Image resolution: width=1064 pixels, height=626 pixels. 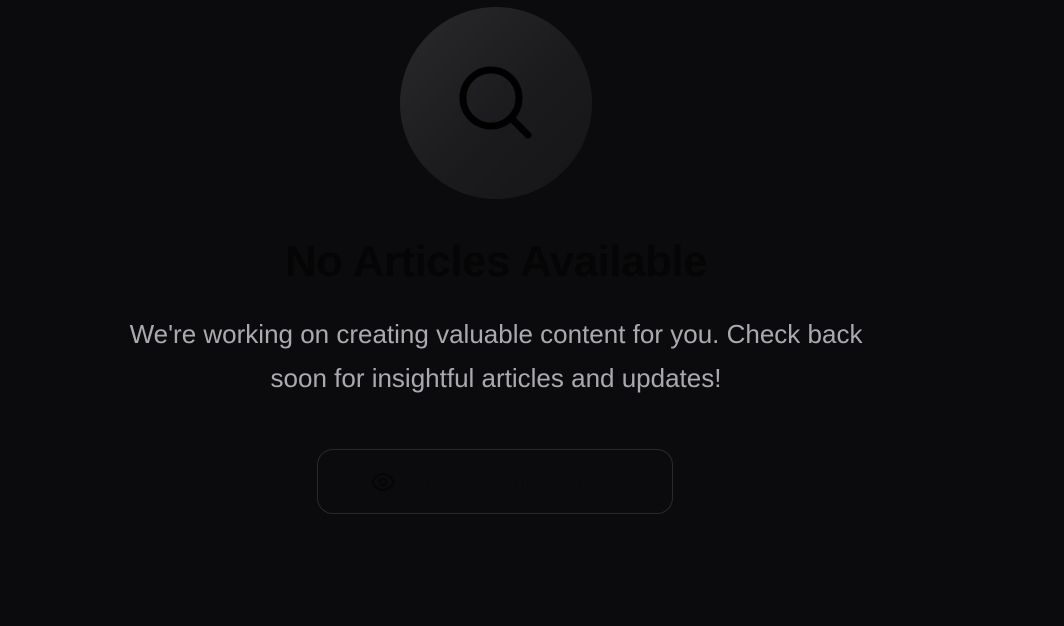 I want to click on browse-services-button: Browse Our Services, so click(x=495, y=481).